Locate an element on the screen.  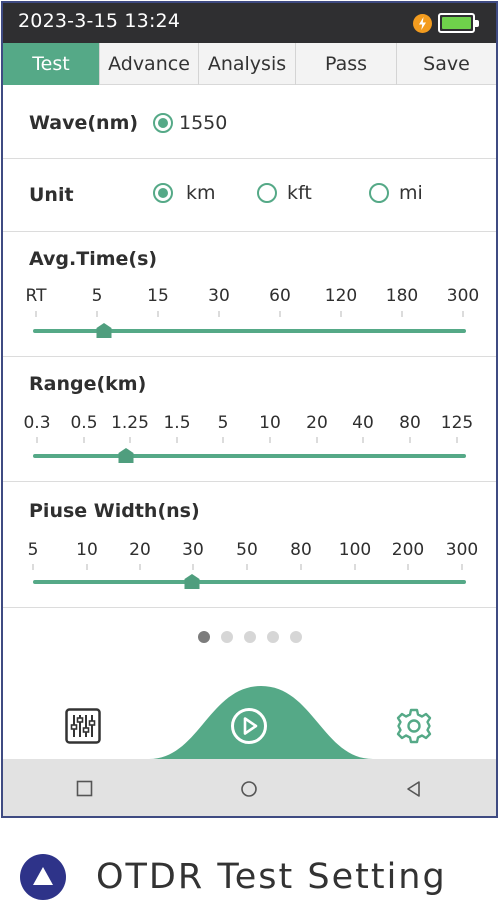
range-slider is located at coordinates (249, 456).